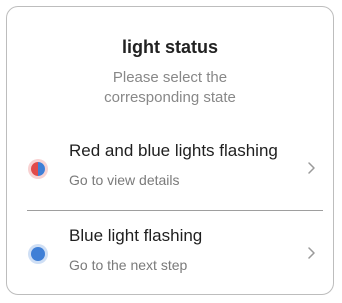 Image resolution: width=342 pixels, height=303 pixels. Describe the element at coordinates (170, 97) in the screenshot. I see `subtitle-line-2: corresponding state` at that location.